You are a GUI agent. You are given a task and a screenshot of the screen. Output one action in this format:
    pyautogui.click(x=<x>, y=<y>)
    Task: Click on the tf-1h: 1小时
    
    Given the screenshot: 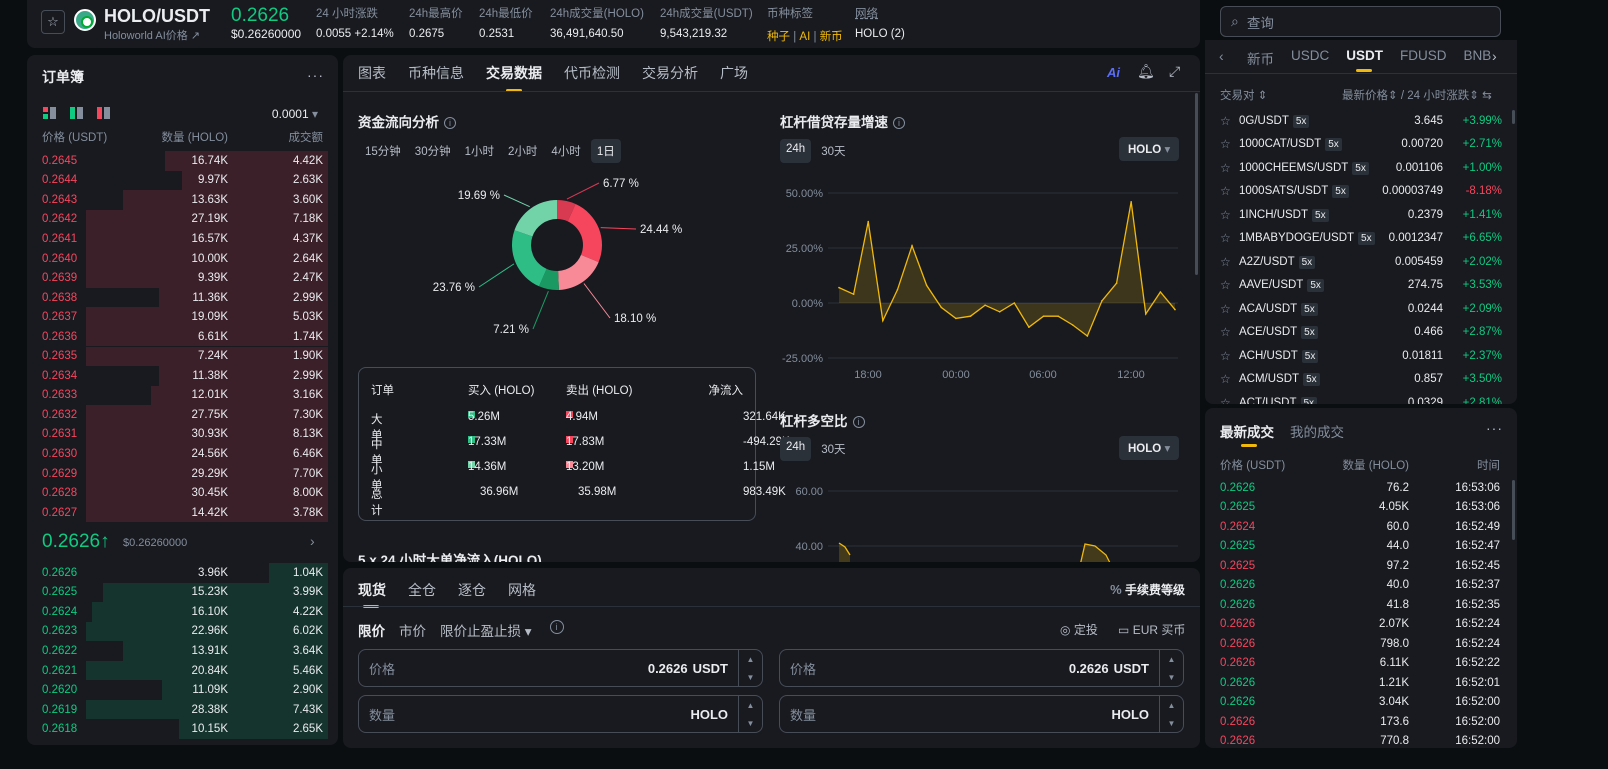 What is the action you would take?
    pyautogui.click(x=479, y=151)
    